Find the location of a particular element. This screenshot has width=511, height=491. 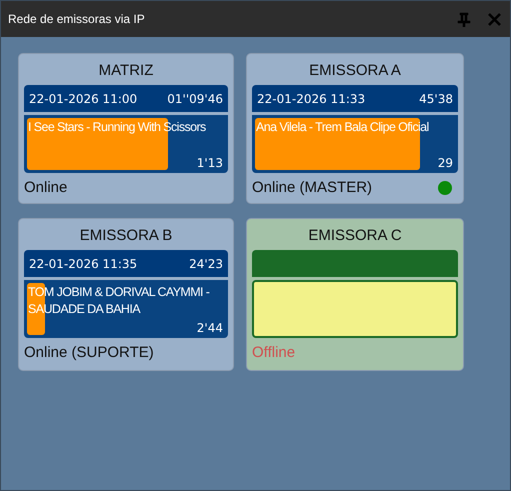

elapsed-time: 01''09'46 is located at coordinates (195, 99).